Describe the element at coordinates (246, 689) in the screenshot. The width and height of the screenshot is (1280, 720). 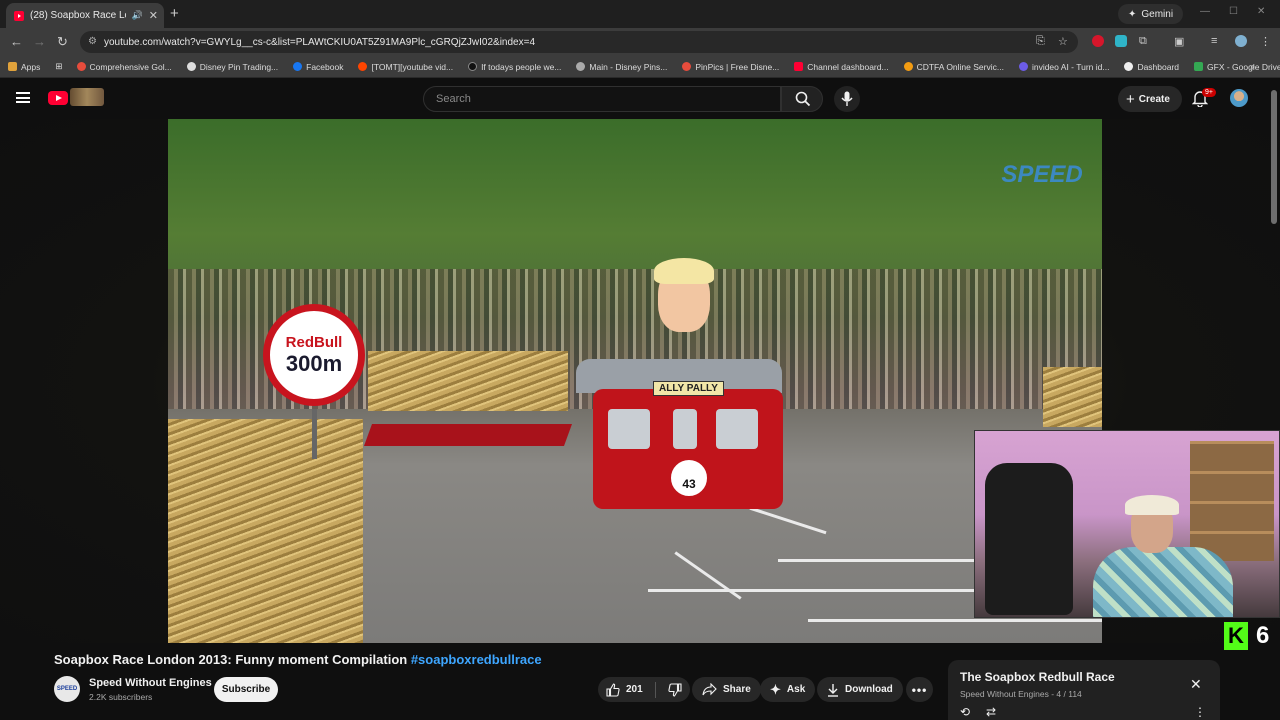
I see `subscribe-button: Subscribe` at that location.